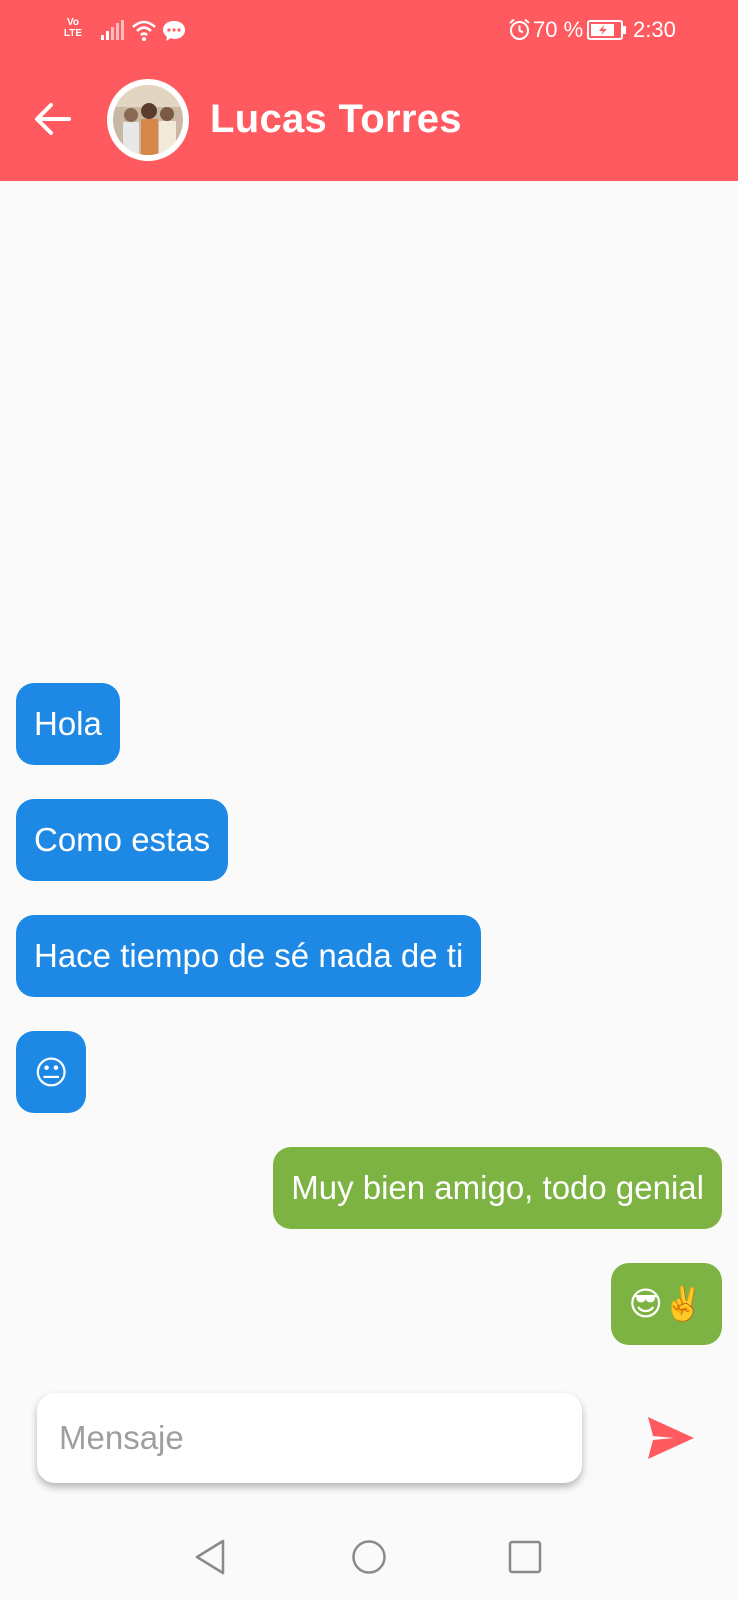  I want to click on wifi-icon, so click(144, 30).